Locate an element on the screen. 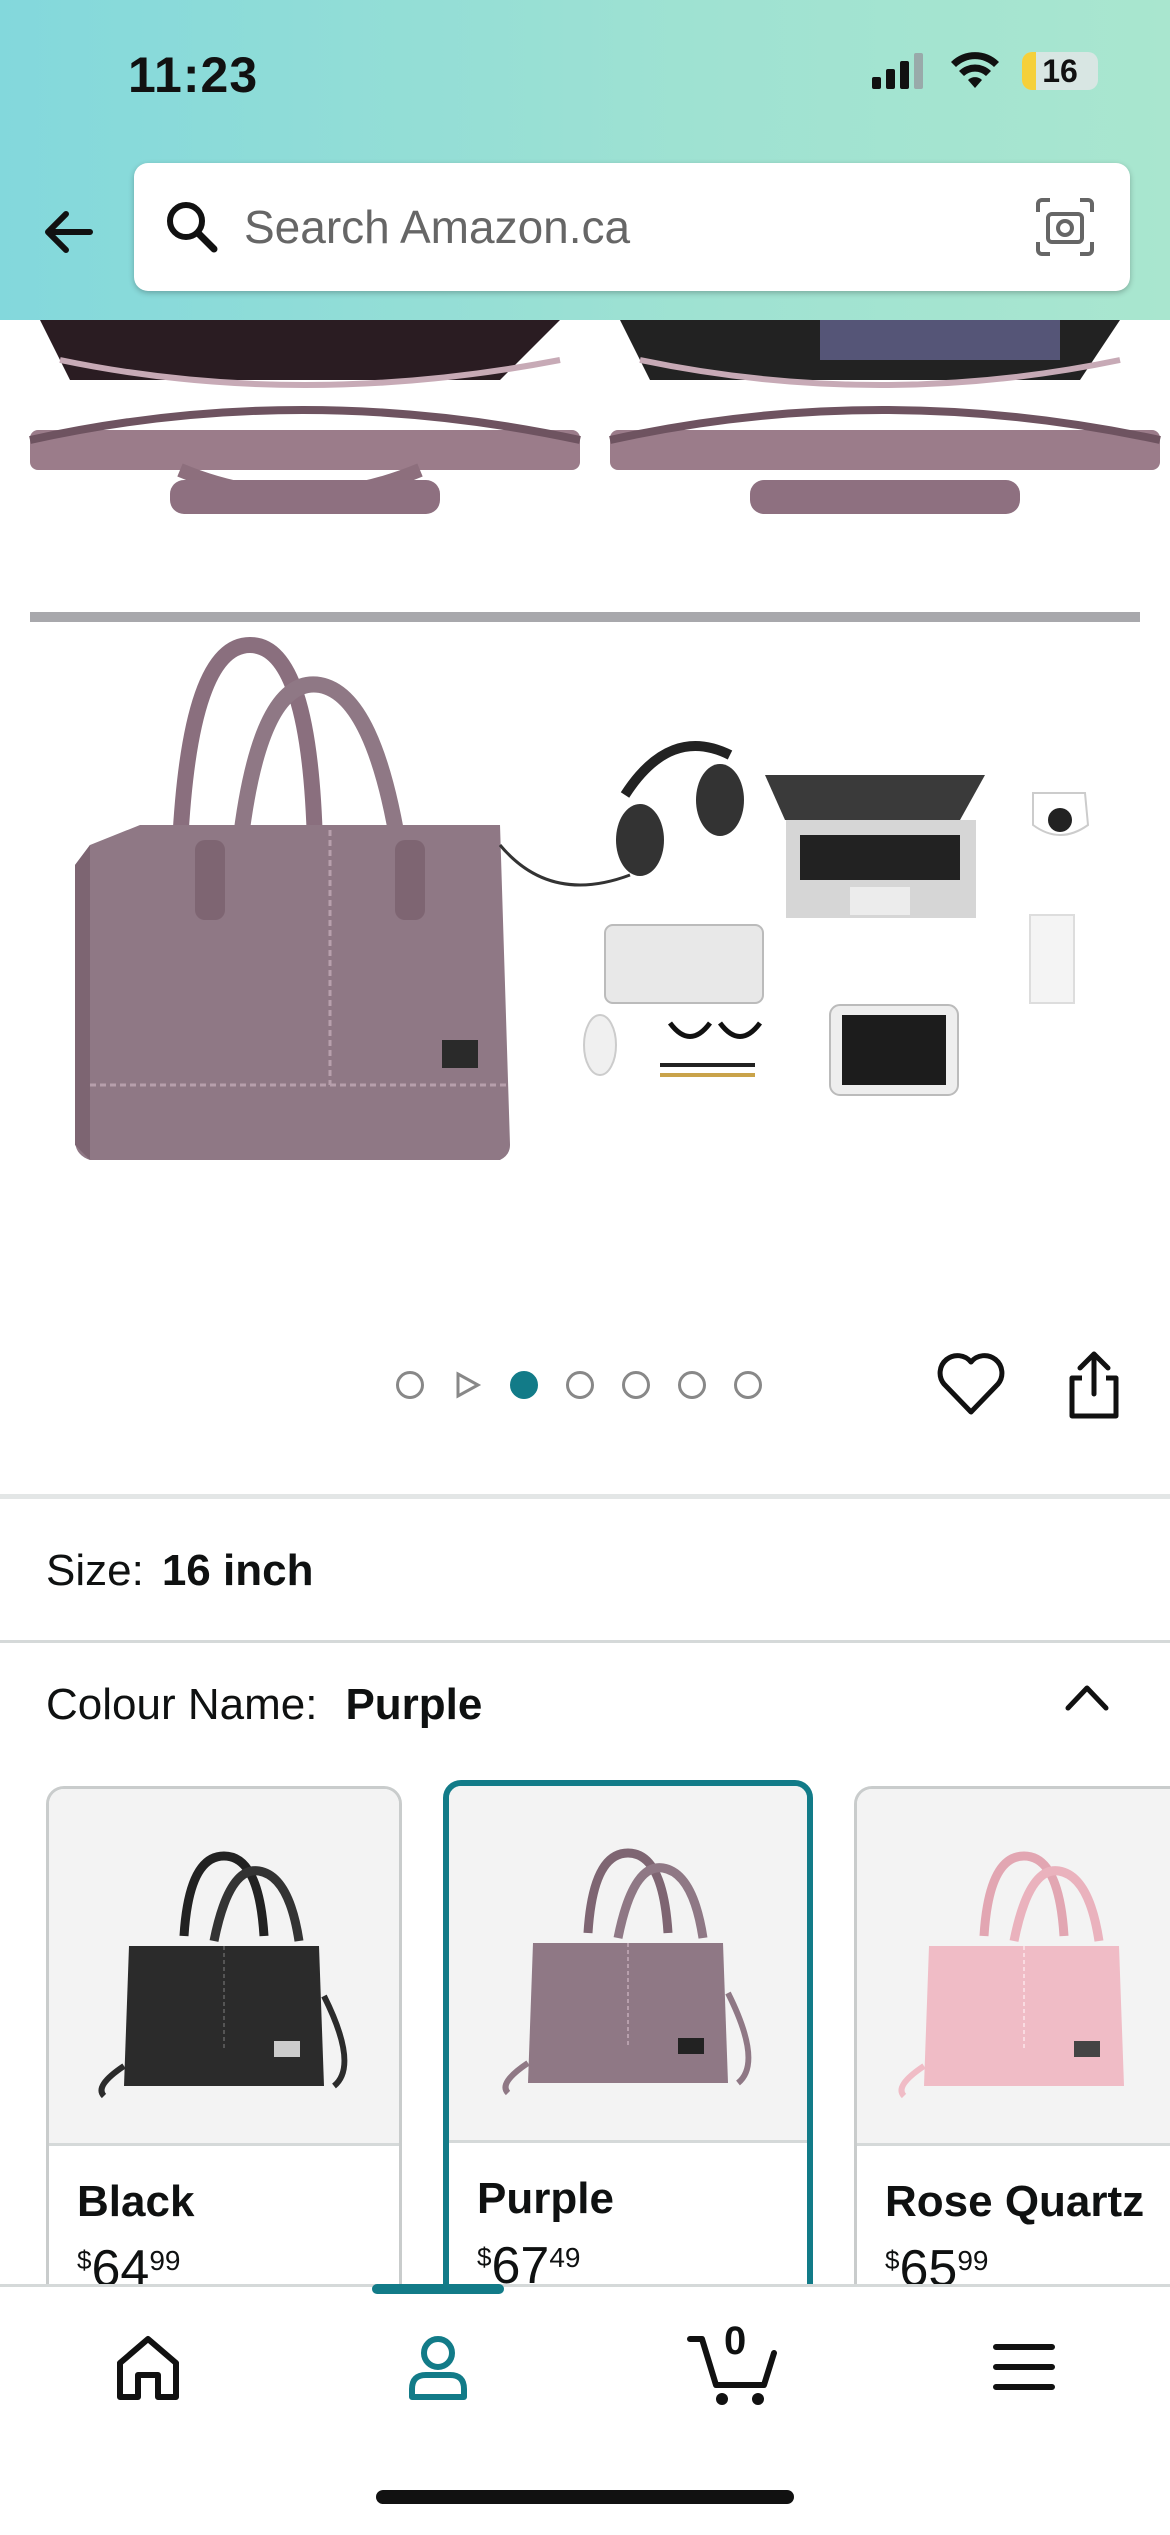  status-icons: 16 is located at coordinates (985, 71).